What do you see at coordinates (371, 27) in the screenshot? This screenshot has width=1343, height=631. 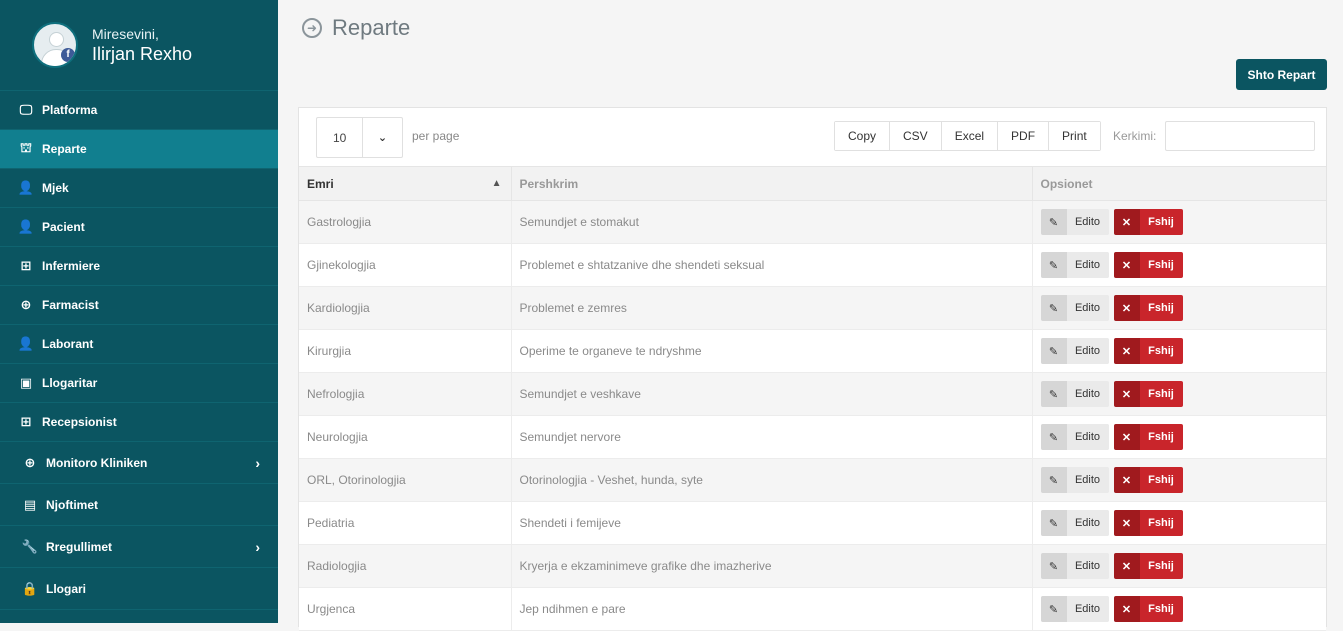 I see `page-title-text: Reparte` at bounding box center [371, 27].